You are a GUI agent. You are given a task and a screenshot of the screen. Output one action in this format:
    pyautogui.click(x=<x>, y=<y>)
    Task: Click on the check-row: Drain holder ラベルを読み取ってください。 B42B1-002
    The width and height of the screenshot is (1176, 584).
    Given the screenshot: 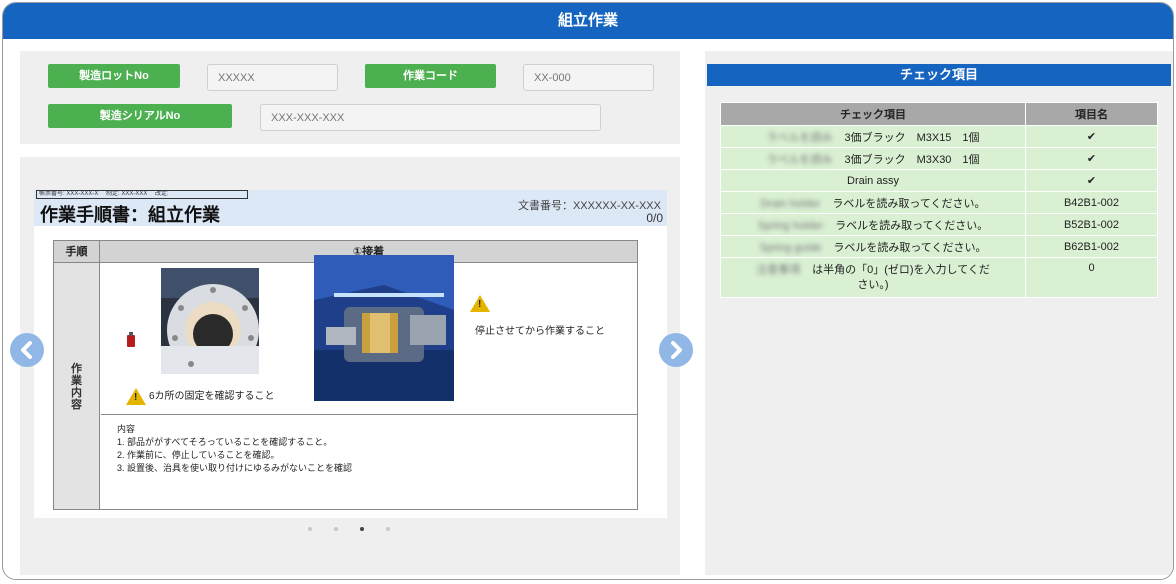 What is the action you would take?
    pyautogui.click(x=939, y=202)
    